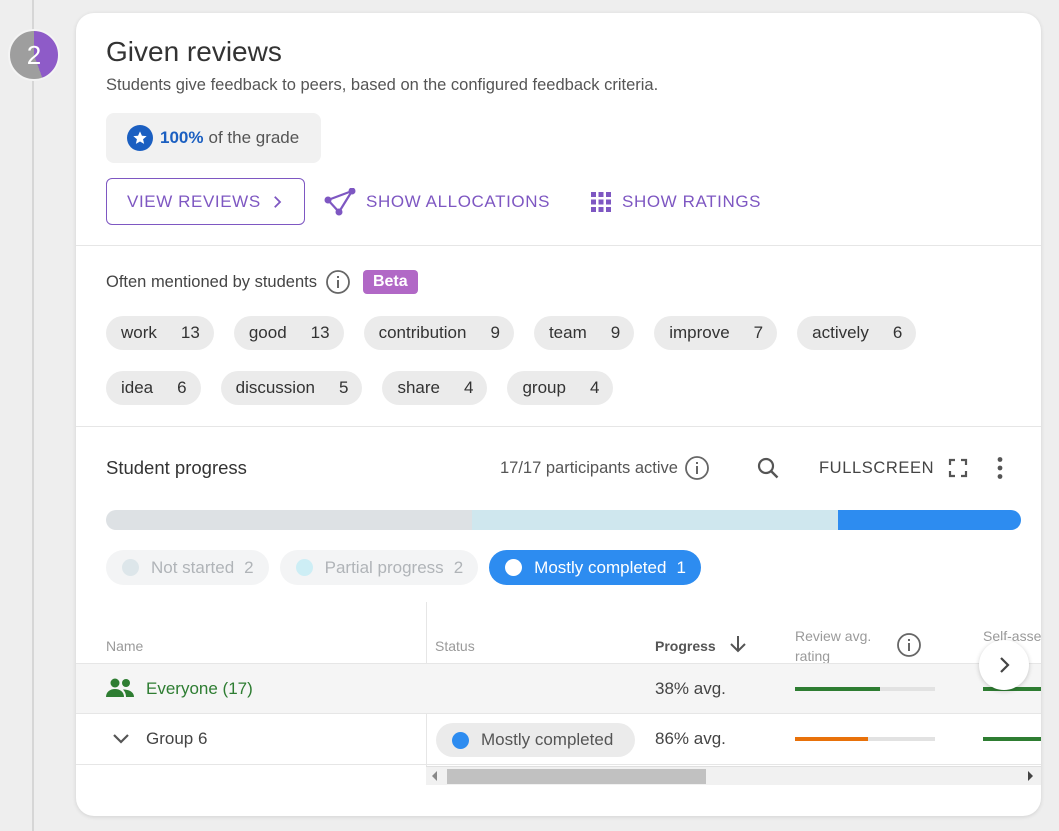  What do you see at coordinates (576, 776) in the screenshot?
I see `scrollbar-thumb` at bounding box center [576, 776].